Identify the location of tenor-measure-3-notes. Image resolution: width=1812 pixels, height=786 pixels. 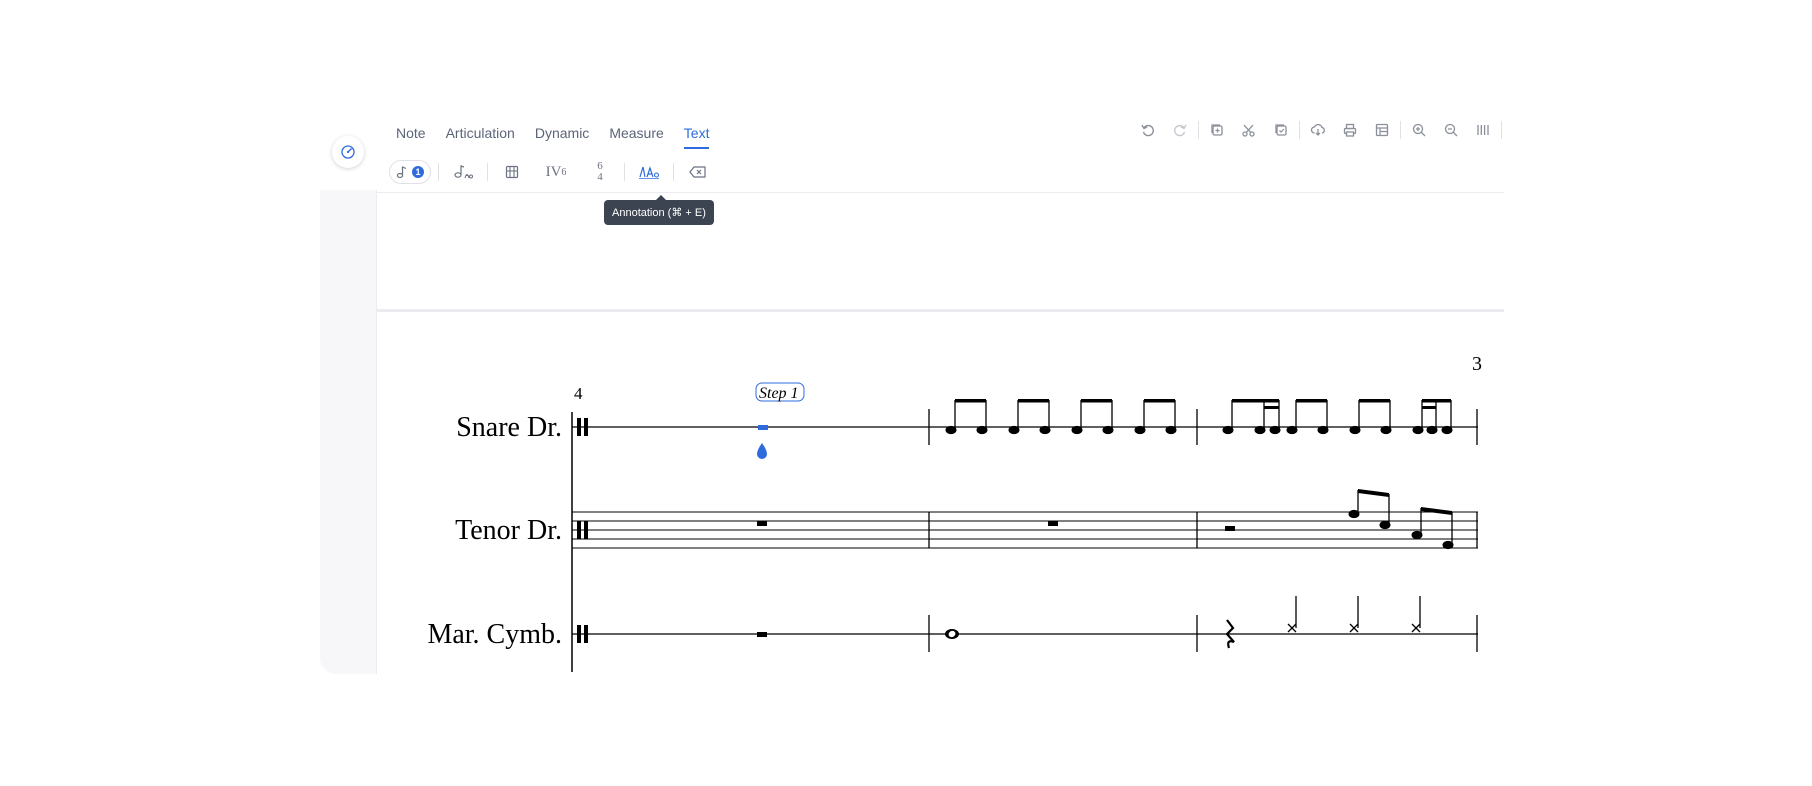
(1401, 519).